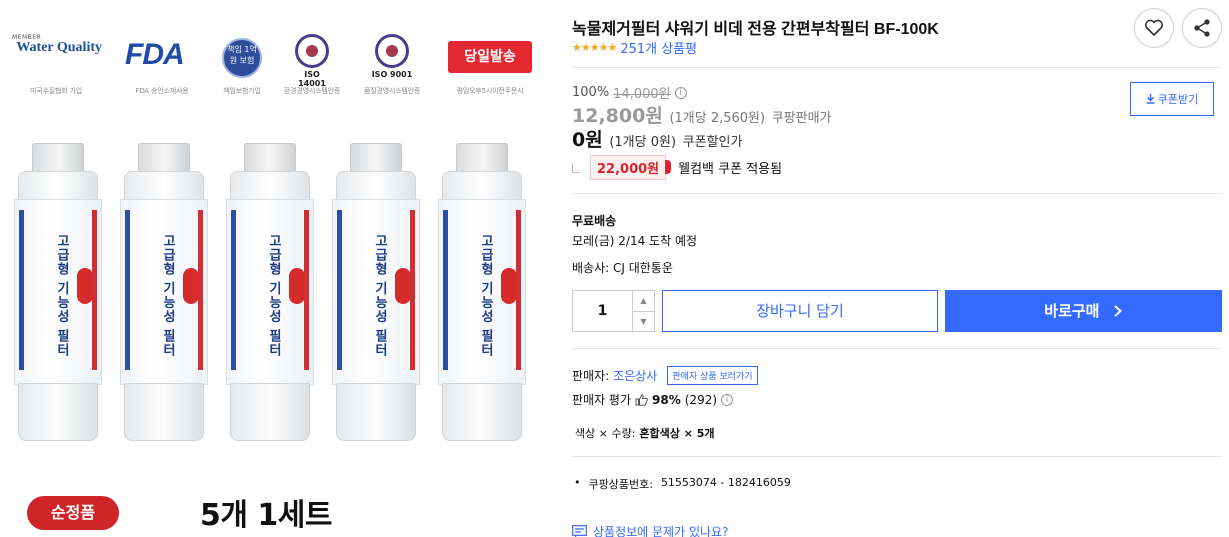 The width and height of the screenshot is (1229, 537). I want to click on share-button, so click(1202, 28).